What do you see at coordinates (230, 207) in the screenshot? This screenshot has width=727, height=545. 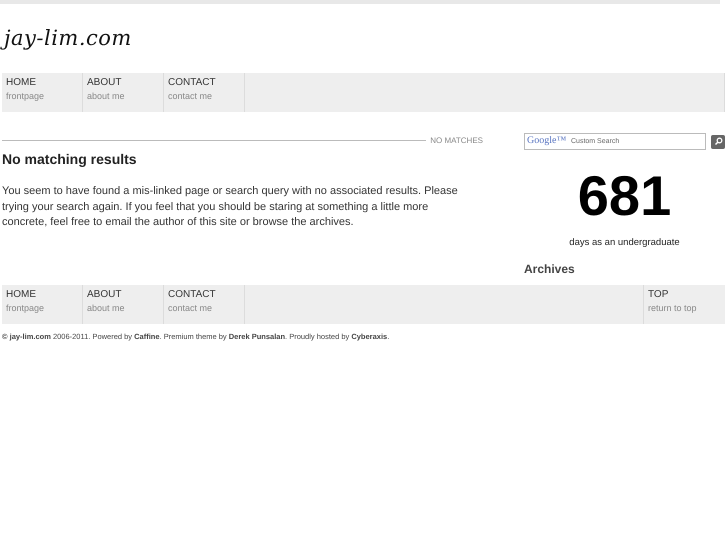 I see `message-text: You seem to have found a mis-linked page or search query with no associated results. Please trying your search again. If you feel that you should be staring at something a little more concrete, feel free to email the author of this site or browse the archives.` at bounding box center [230, 207].